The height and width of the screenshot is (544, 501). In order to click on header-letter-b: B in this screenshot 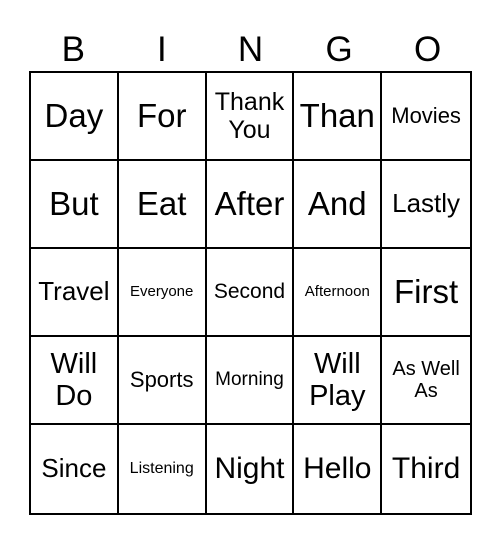, I will do `click(73, 49)`.